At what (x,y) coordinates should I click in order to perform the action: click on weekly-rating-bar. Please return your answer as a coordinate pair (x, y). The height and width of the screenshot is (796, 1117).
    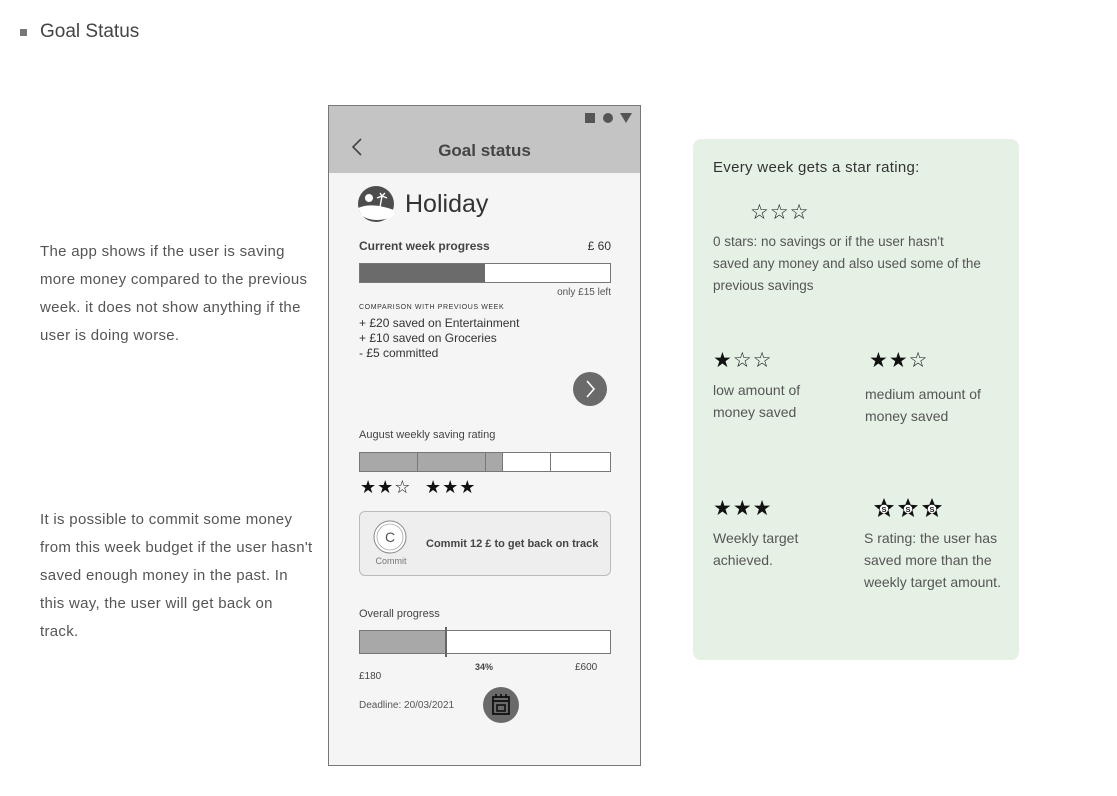
    Looking at the image, I should click on (485, 462).